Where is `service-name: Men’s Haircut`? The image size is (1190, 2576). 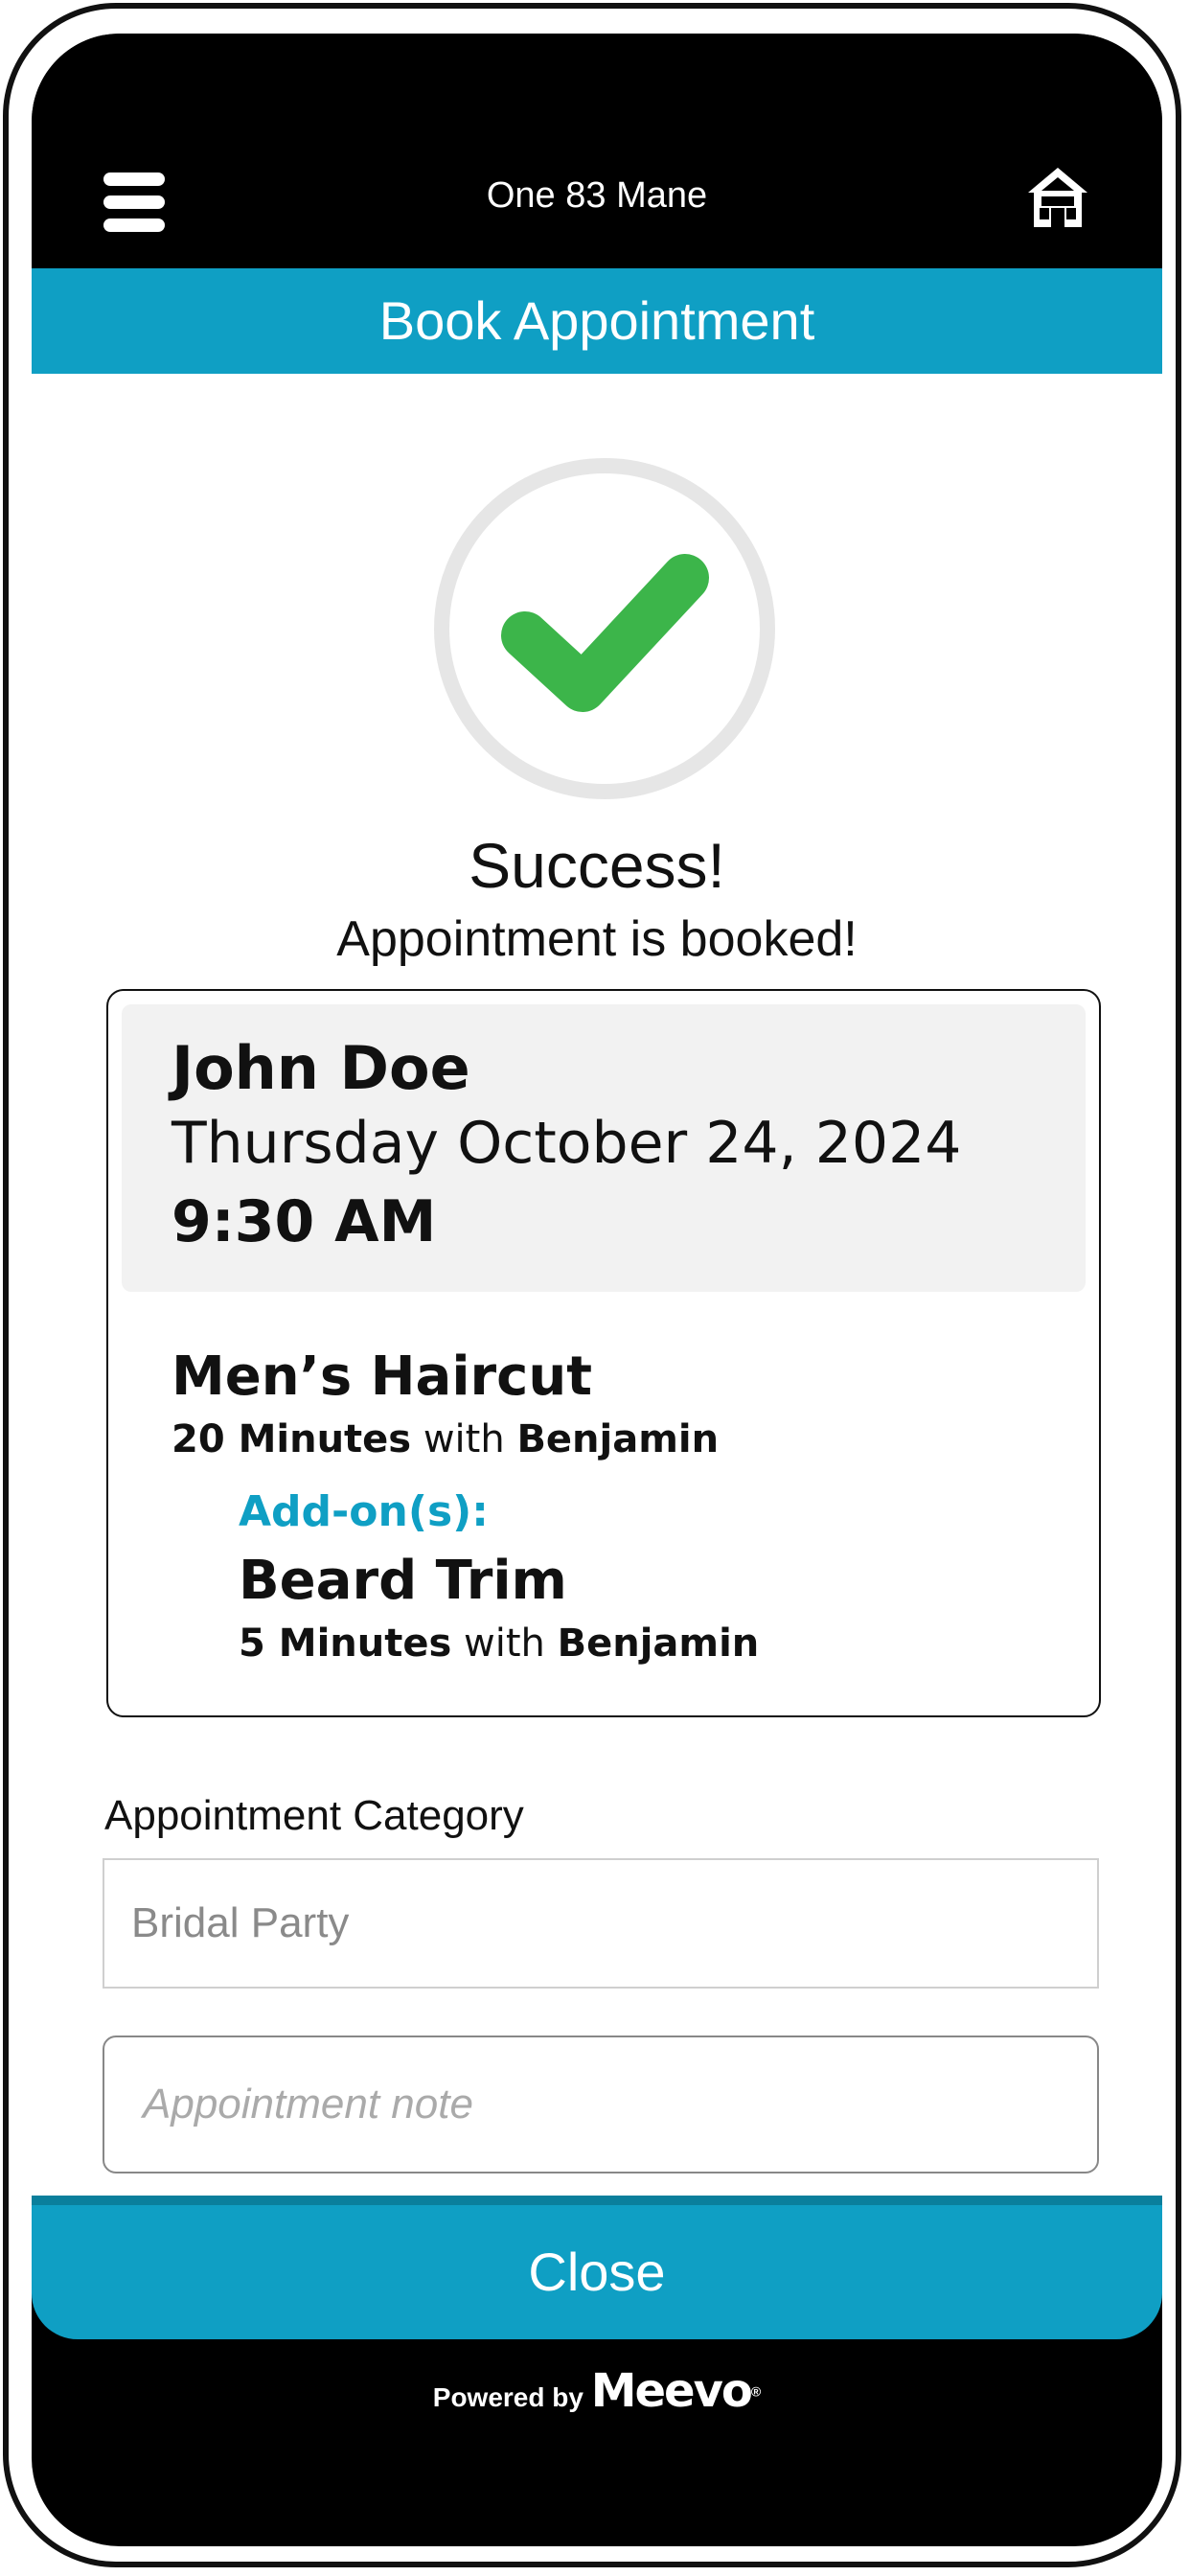
service-name: Men’s Haircut is located at coordinates (382, 1377).